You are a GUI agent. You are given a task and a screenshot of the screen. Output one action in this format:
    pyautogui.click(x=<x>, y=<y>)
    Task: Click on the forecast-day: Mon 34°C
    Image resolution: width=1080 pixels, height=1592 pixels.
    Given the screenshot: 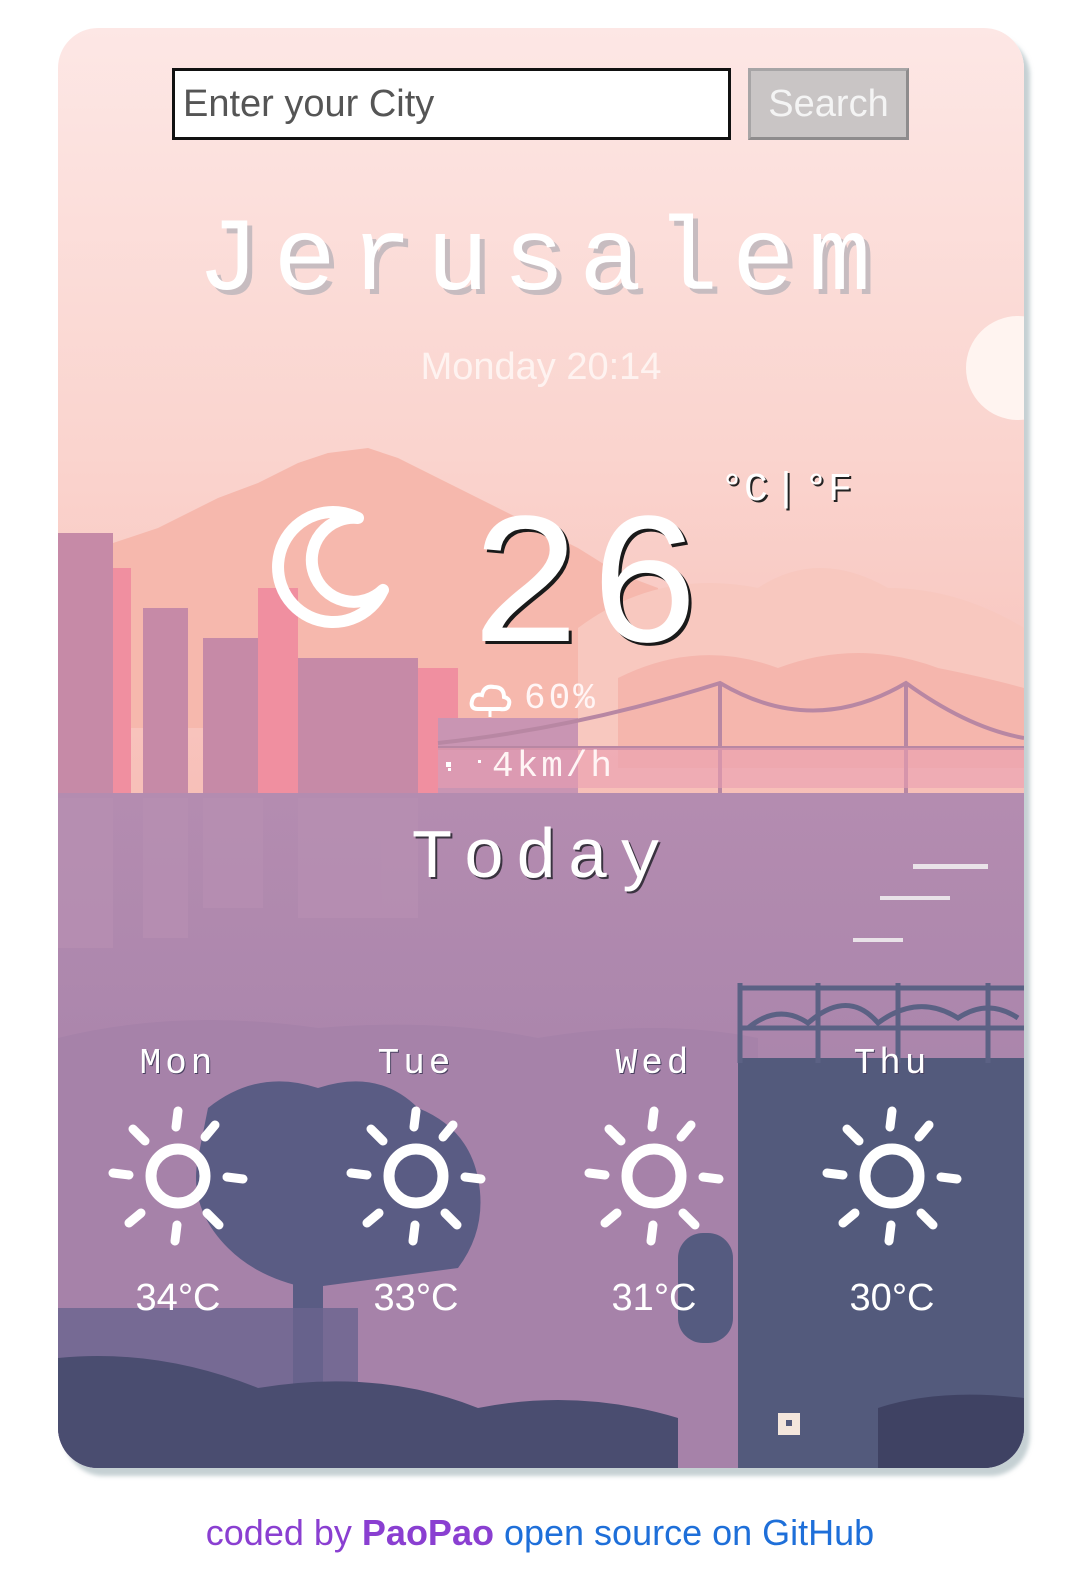 What is the action you would take?
    pyautogui.click(x=178, y=1181)
    